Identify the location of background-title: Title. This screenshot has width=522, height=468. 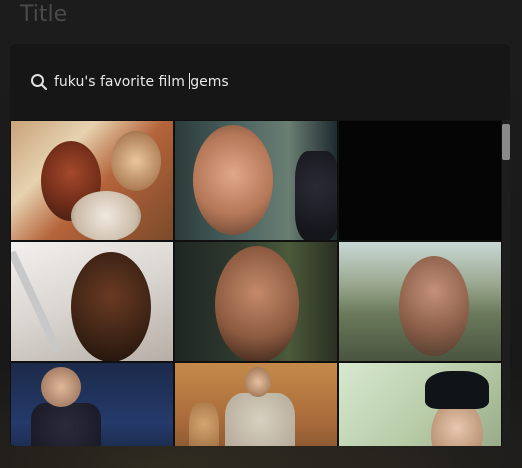
(44, 14).